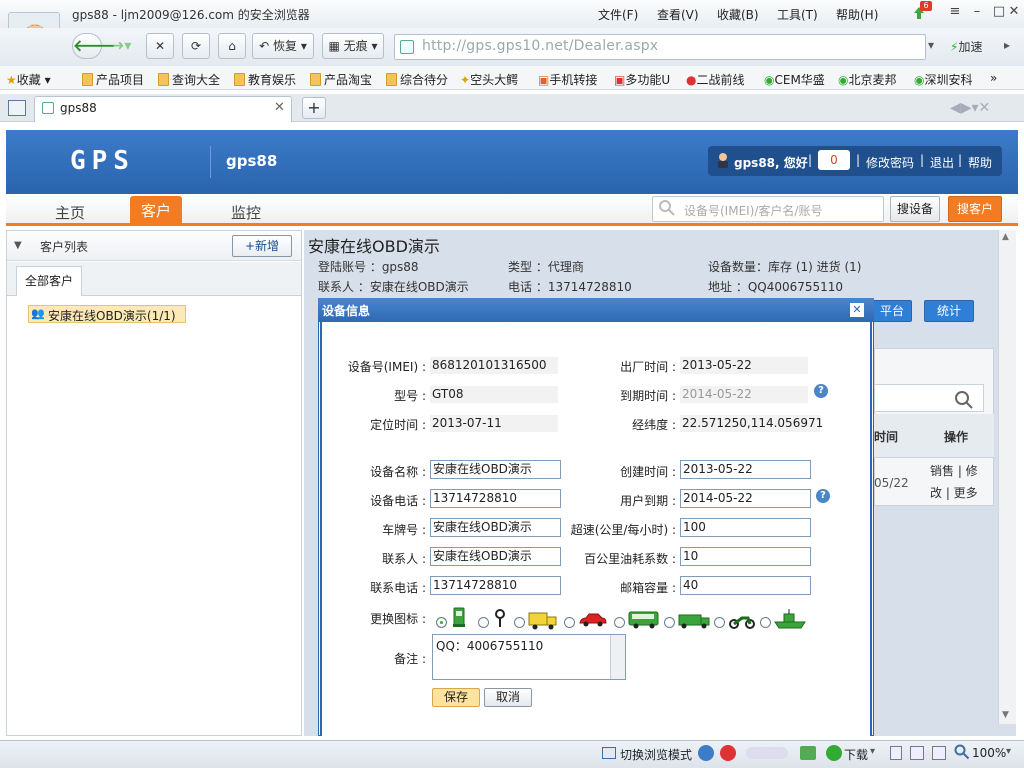 The width and height of the screenshot is (1024, 768). Describe the element at coordinates (959, 482) in the screenshot. I see `row-actions: 销售 | 修改 | 更多` at that location.